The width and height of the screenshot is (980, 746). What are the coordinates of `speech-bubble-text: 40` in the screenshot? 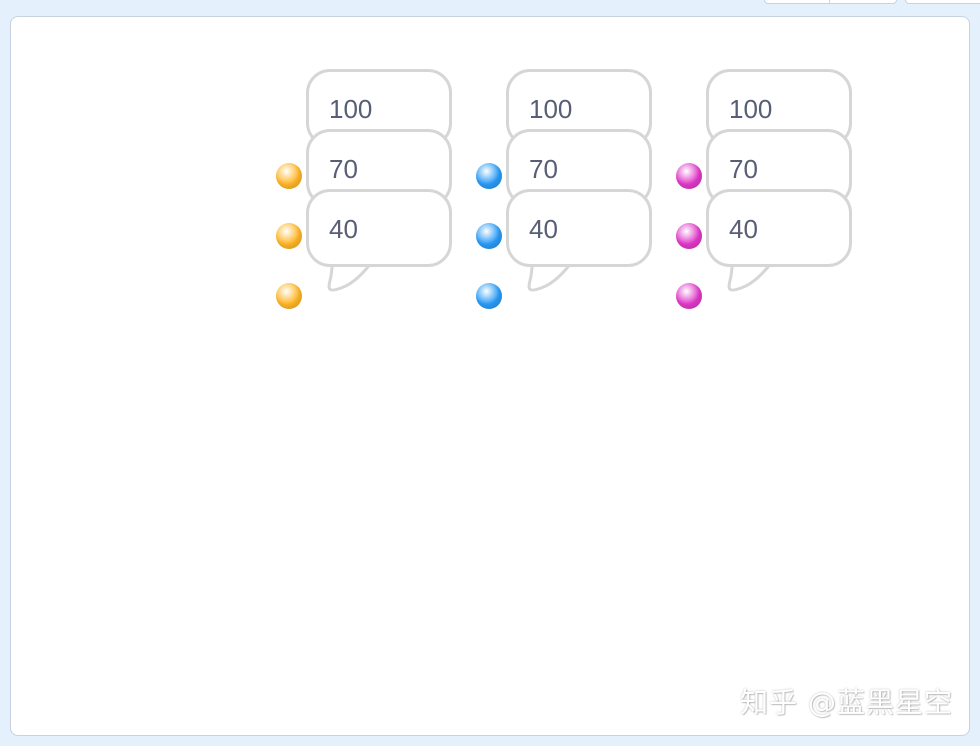 It's located at (743, 229).